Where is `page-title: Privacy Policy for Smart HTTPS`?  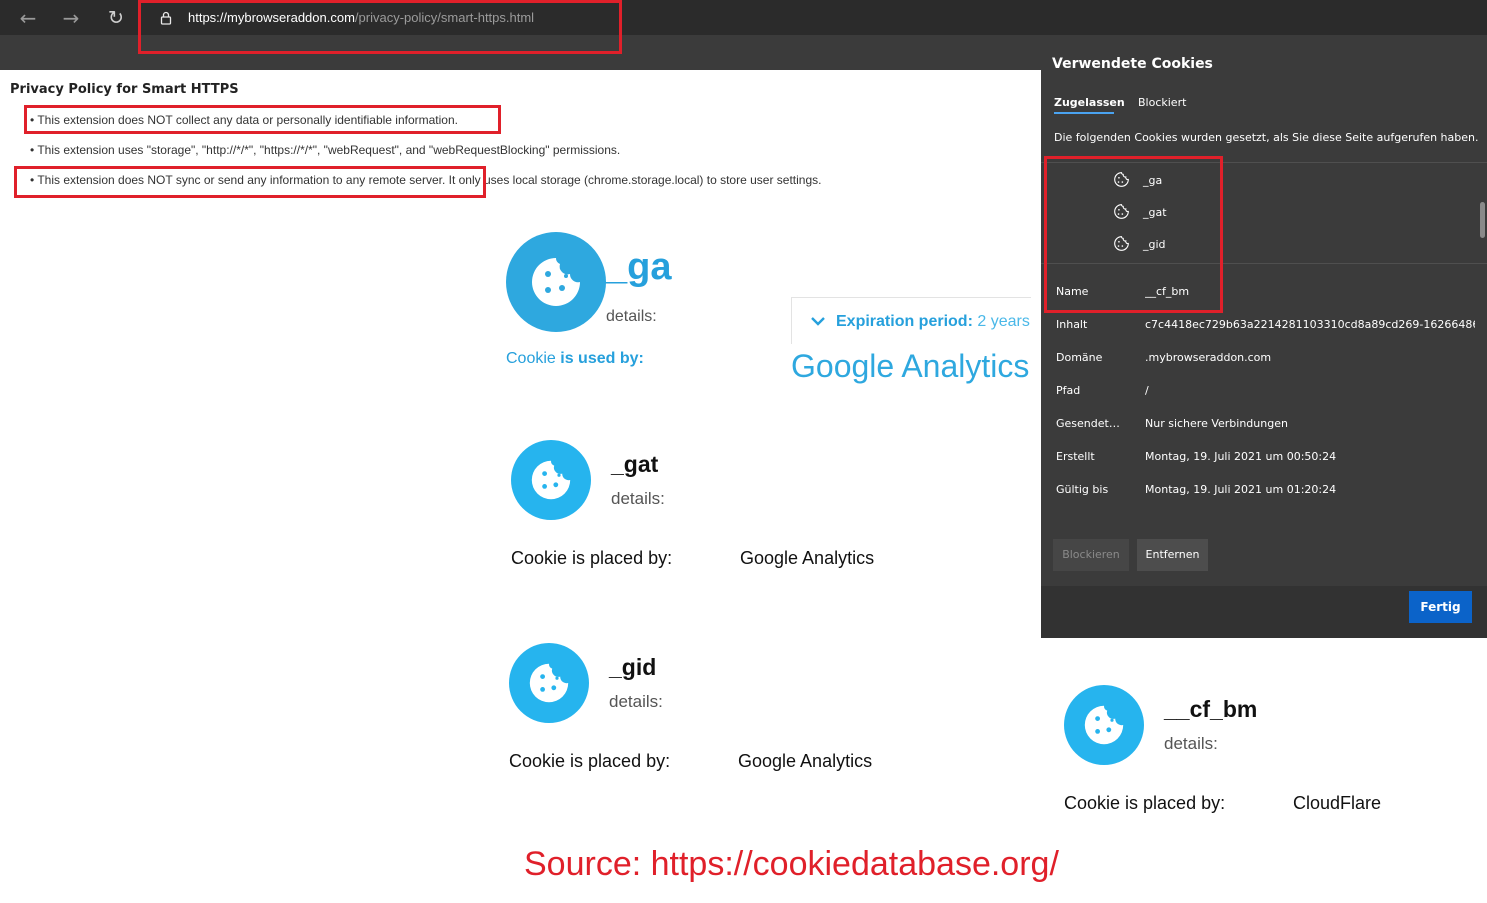 page-title: Privacy Policy for Smart HTTPS is located at coordinates (124, 89).